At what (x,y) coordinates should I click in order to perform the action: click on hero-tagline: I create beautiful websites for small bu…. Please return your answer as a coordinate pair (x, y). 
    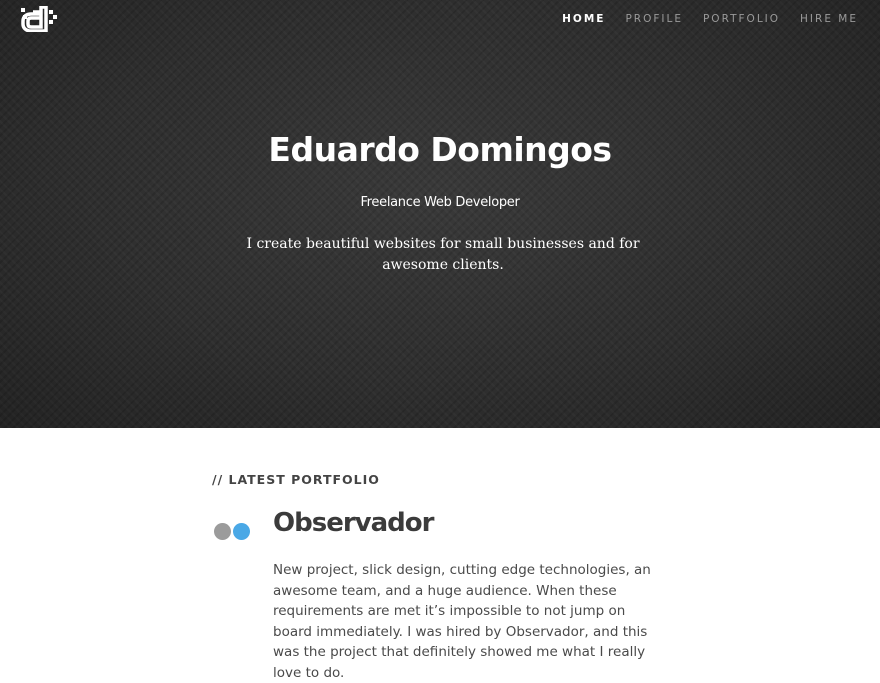
    Looking at the image, I should click on (443, 254).